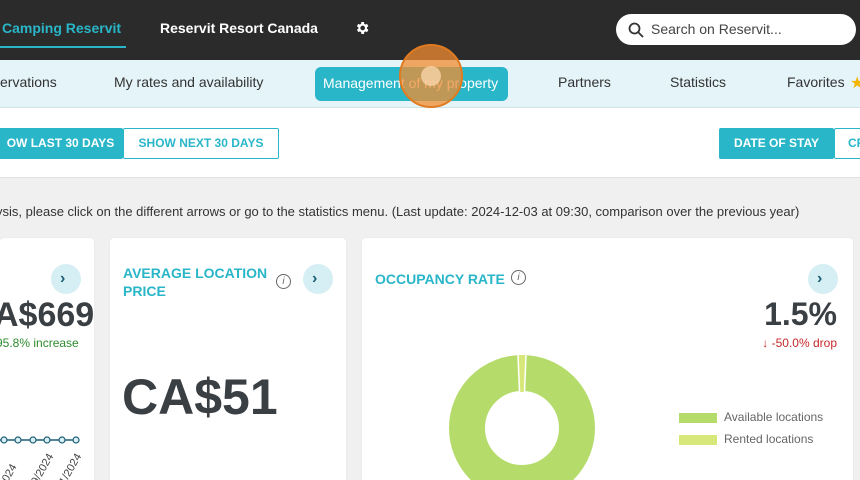  What do you see at coordinates (40, 440) in the screenshot?
I see `revenue-sparkline` at bounding box center [40, 440].